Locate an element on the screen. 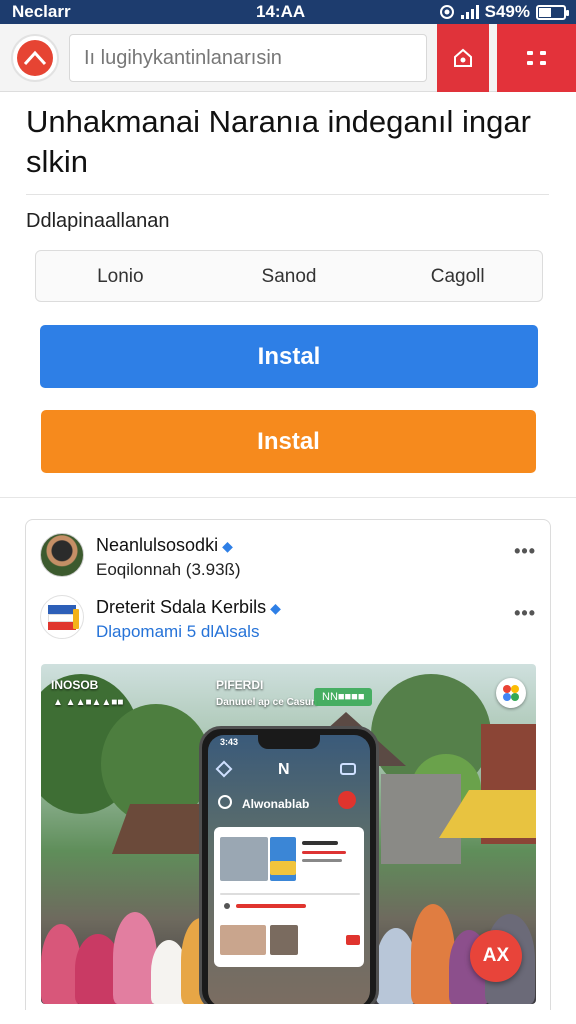 Image resolution: width=576 pixels, height=1024 pixels. app-logo-icon is located at coordinates (35, 58).